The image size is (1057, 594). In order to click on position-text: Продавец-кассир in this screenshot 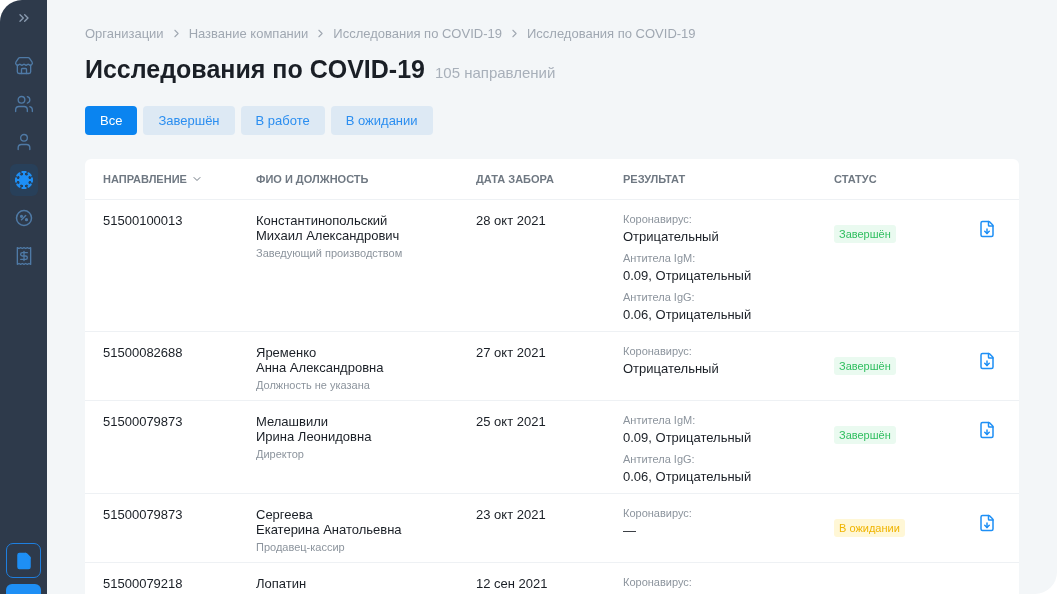, I will do `click(301, 547)`.